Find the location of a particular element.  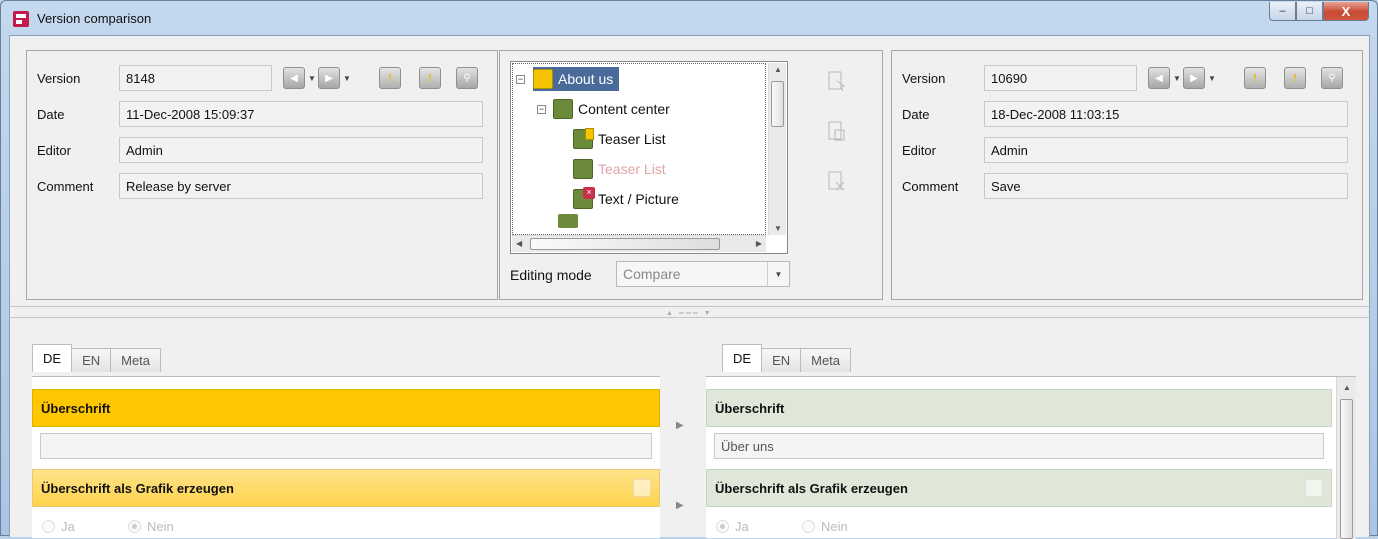

copy-to-right-button is located at coordinates (837, 82).